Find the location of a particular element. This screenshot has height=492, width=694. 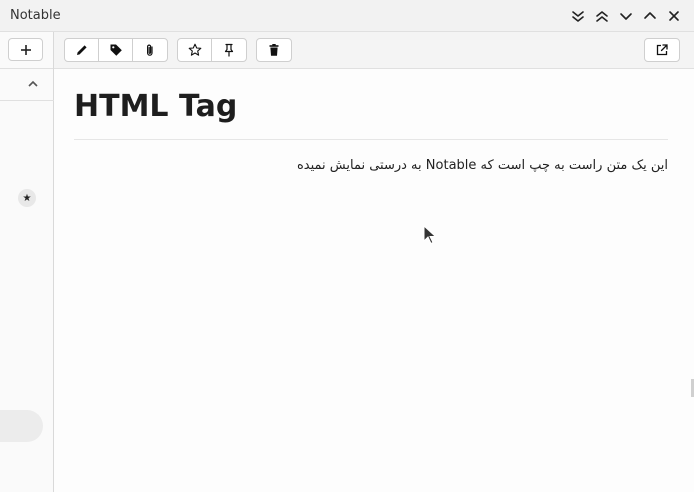

star-icon is located at coordinates (194, 49).